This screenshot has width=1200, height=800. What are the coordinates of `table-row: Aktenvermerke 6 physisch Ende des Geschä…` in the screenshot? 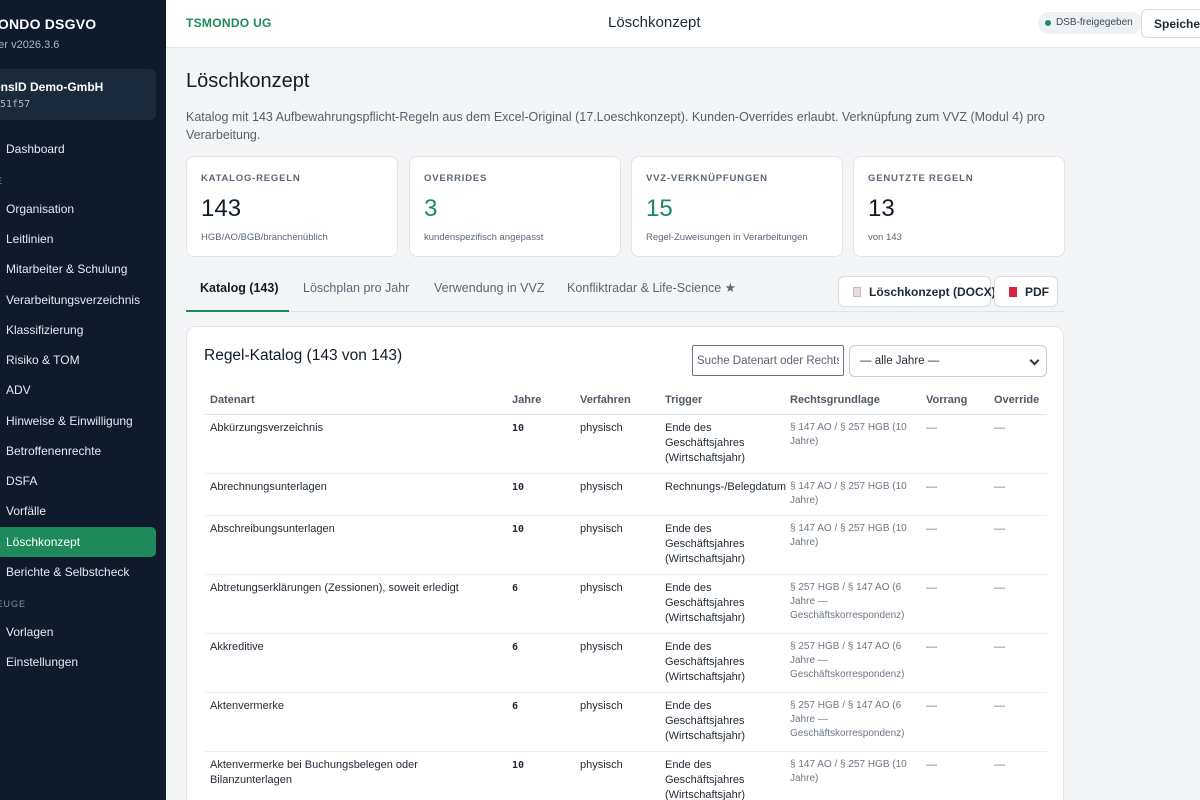 It's located at (626, 722).